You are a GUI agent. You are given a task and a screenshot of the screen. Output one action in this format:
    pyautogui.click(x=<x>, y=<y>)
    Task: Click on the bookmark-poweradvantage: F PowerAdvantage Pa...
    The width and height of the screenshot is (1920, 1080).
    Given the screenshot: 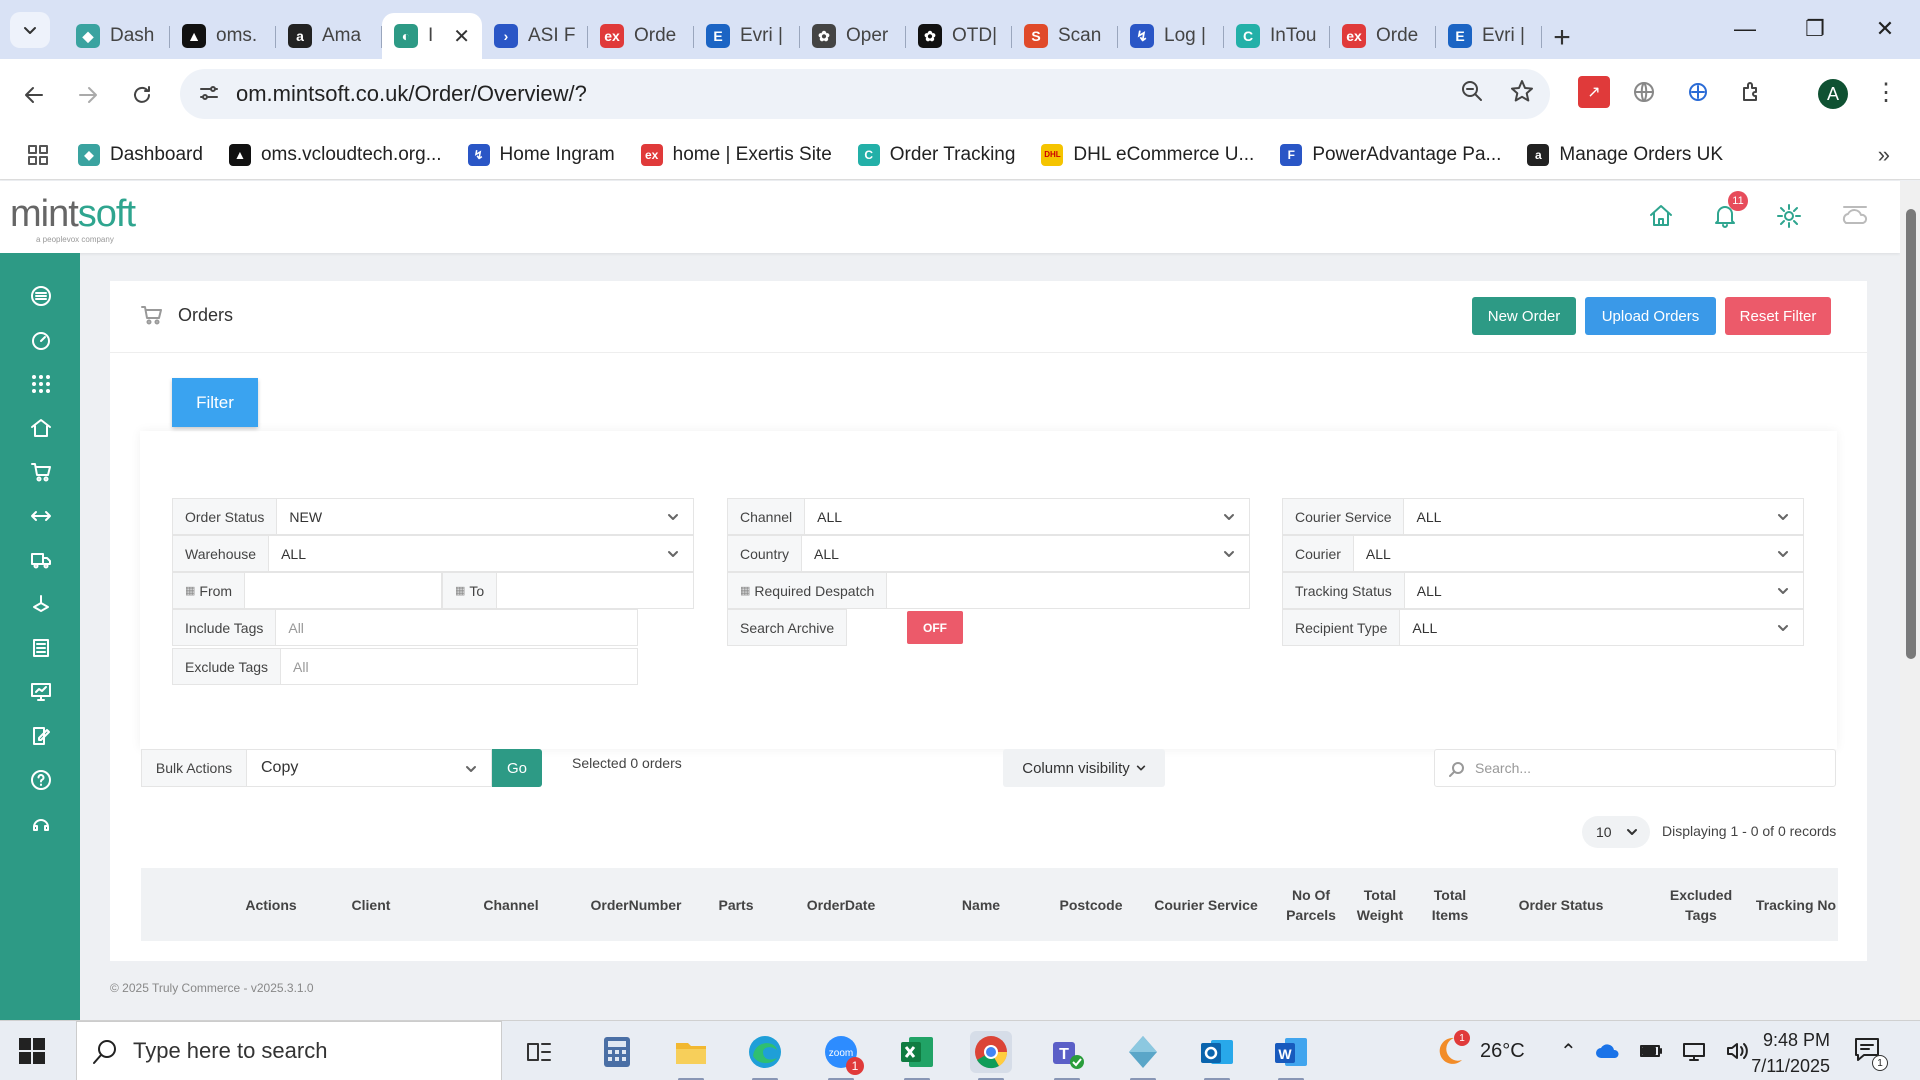 What is the action you would take?
    pyautogui.click(x=1390, y=154)
    